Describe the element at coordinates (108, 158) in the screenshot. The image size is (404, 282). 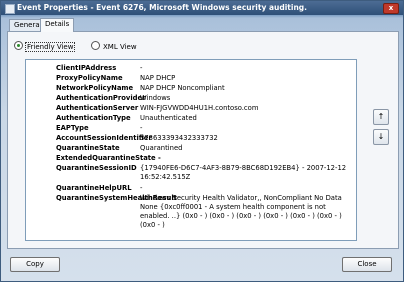
I see `detail-key: ExtendedQuarantineState -` at that location.